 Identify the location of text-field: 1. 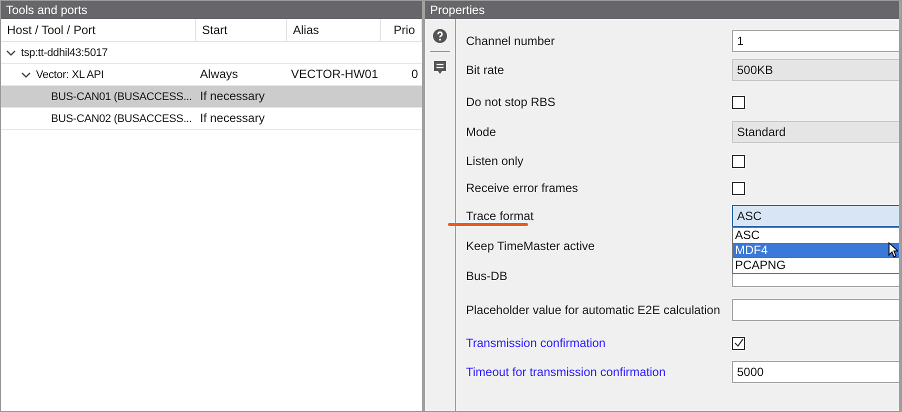
(815, 41).